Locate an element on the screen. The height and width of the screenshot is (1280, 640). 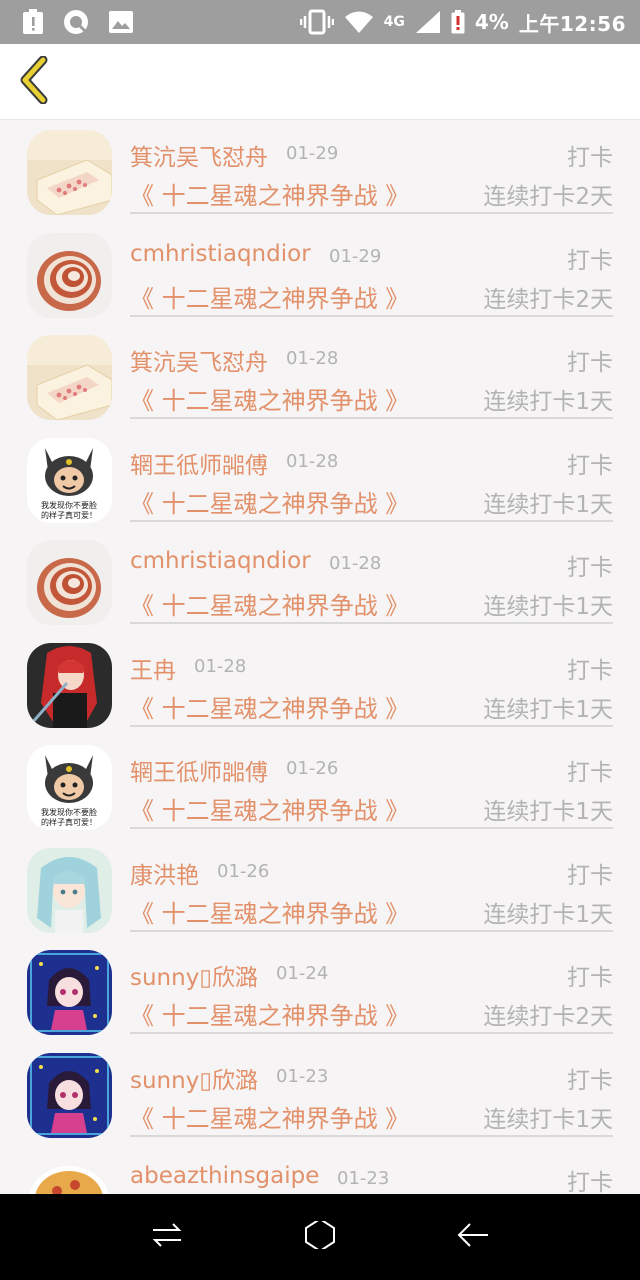
checkin-content: sunny▯欣潞 01-24 打卡《 十二星魂之神界争战 》 连续打卡2天 is located at coordinates (371, 987).